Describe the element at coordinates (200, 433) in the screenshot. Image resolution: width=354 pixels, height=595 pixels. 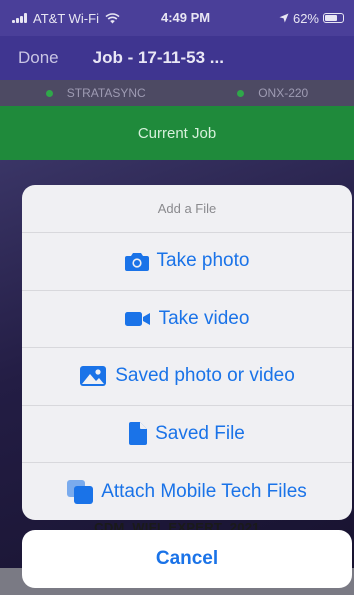
I see `saved-file-label: Saved File` at that location.